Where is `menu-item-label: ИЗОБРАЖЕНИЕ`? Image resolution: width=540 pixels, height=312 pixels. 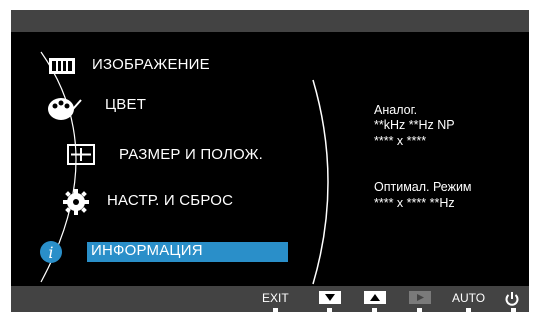 menu-item-label: ИЗОБРАЖЕНИЕ is located at coordinates (151, 64).